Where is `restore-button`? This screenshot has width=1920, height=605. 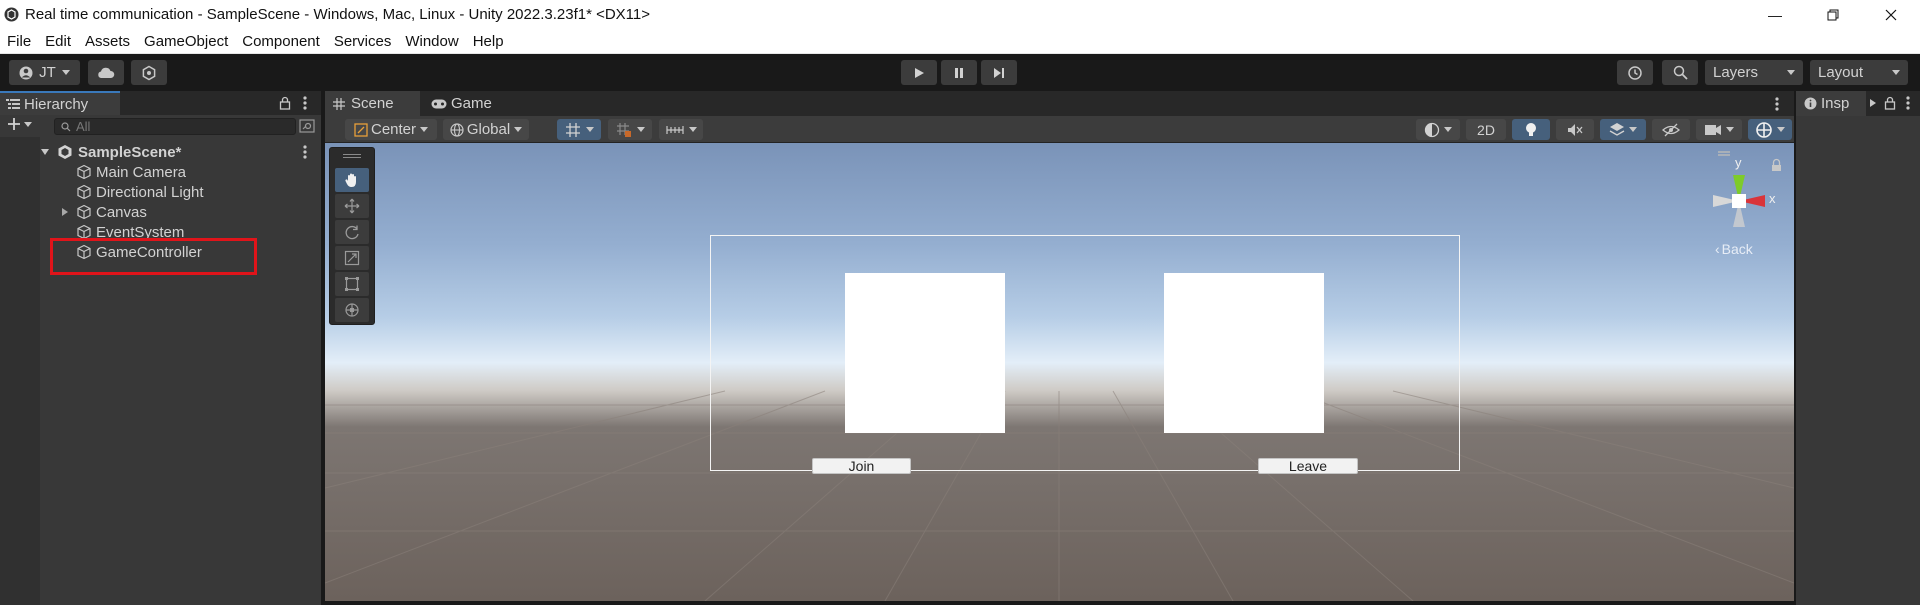
restore-button is located at coordinates (1833, 14).